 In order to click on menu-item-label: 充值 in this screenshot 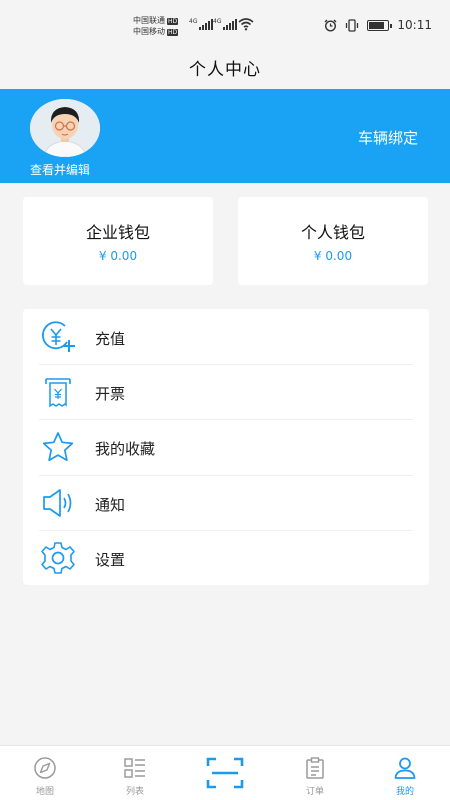, I will do `click(110, 339)`.